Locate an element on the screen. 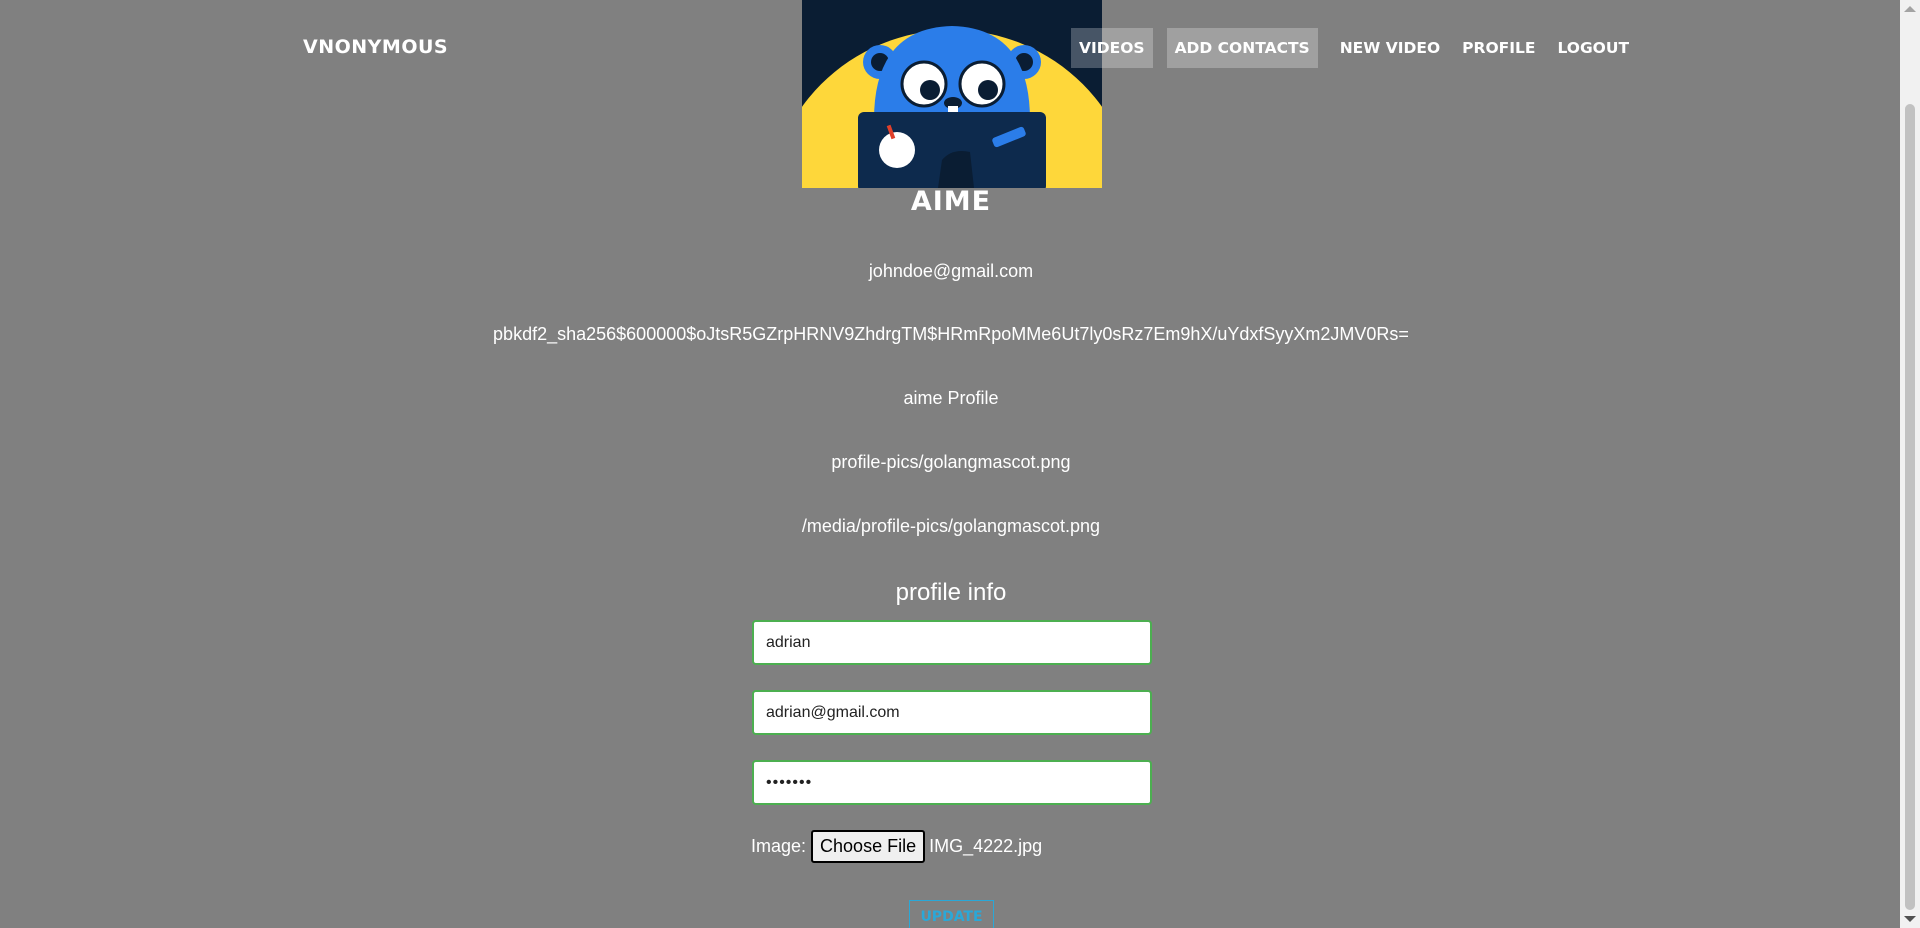 The width and height of the screenshot is (1920, 928). scroll-thumb is located at coordinates (1910, 507).